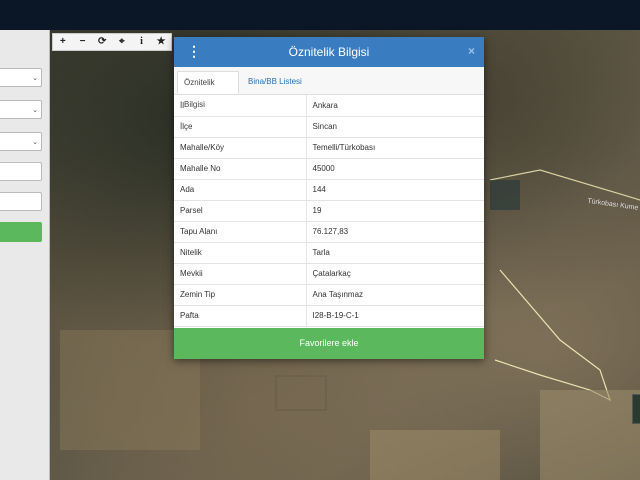 Image resolution: width=640 pixels, height=480 pixels. I want to click on modal-title: Öznitelik Bilgisi, so click(329, 52).